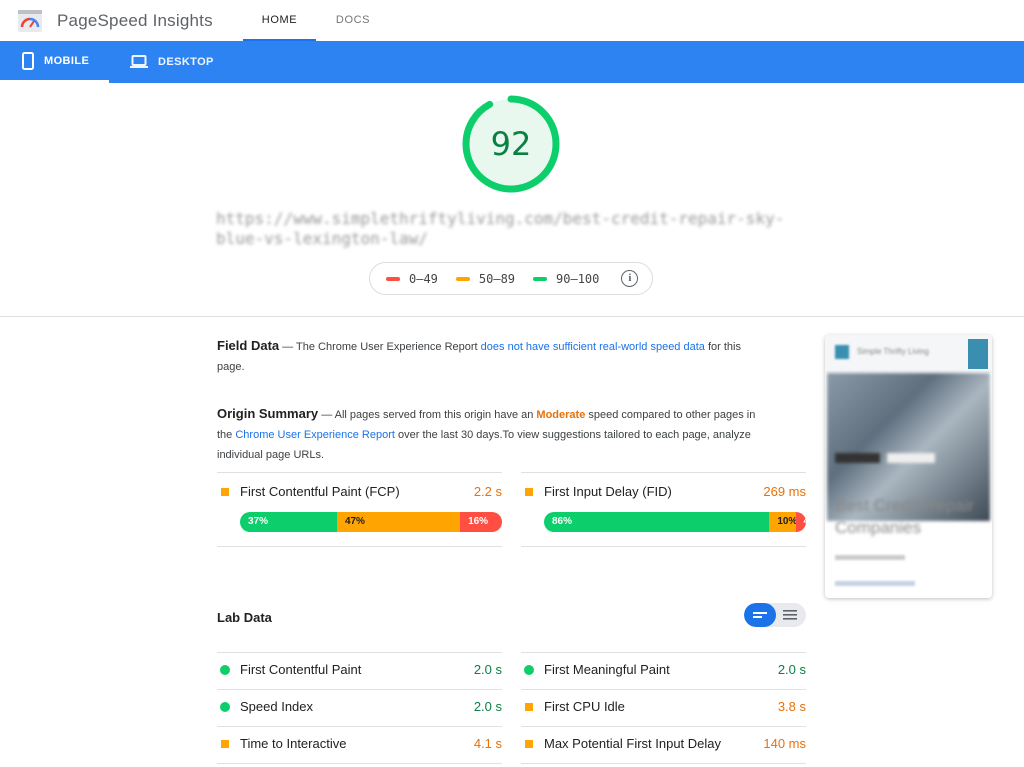 The height and width of the screenshot is (767, 1024). What do you see at coordinates (512, 62) in the screenshot?
I see `device-tabs-bar: MOBILE DESKTOP` at bounding box center [512, 62].